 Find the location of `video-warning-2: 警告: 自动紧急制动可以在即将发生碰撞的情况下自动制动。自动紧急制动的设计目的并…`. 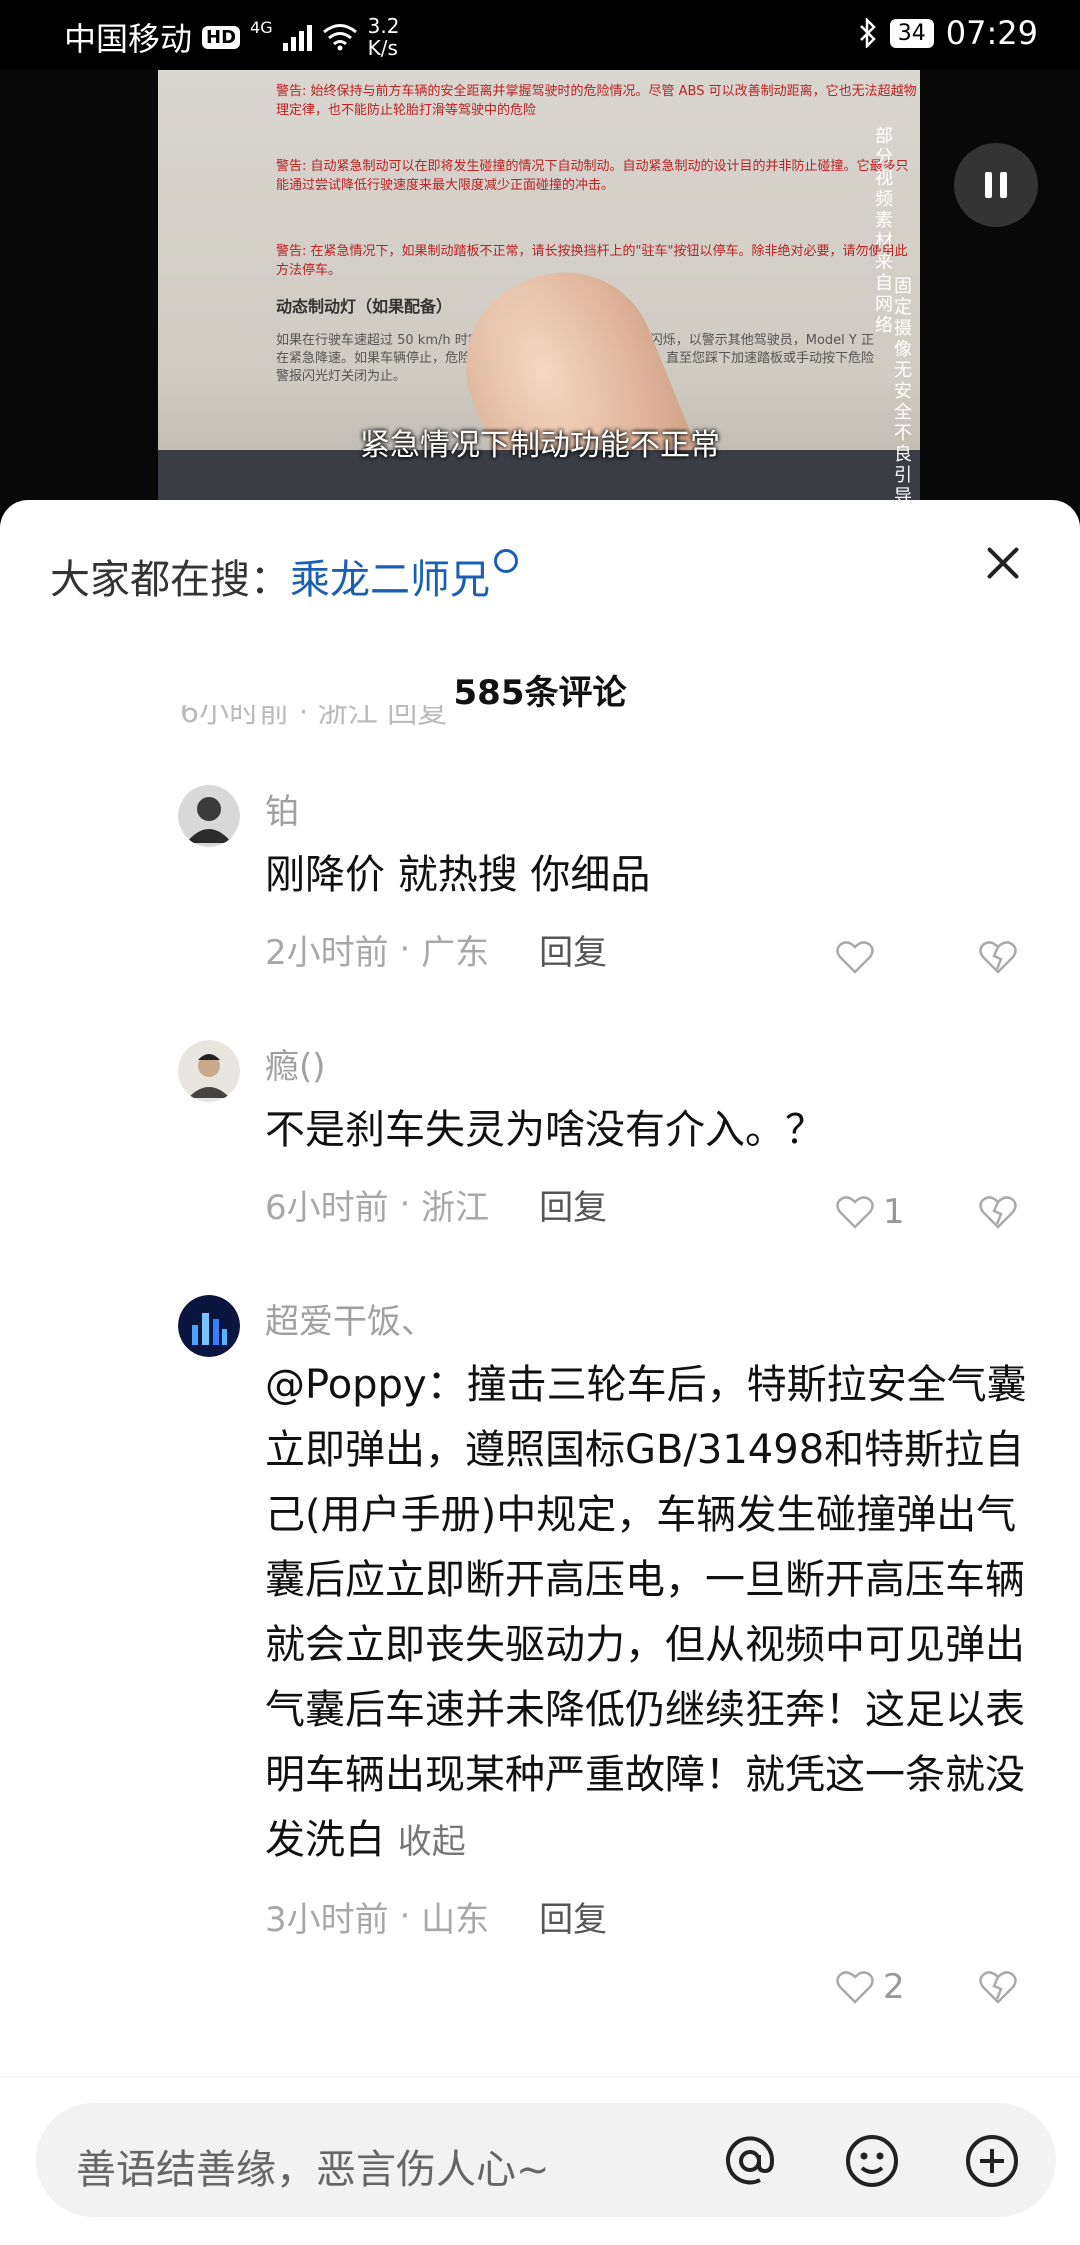

video-warning-2: 警告: 自动紧急制动可以在即将发生碰撞的情况下自动制动。自动紧急制动的设计目的并… is located at coordinates (592, 176).